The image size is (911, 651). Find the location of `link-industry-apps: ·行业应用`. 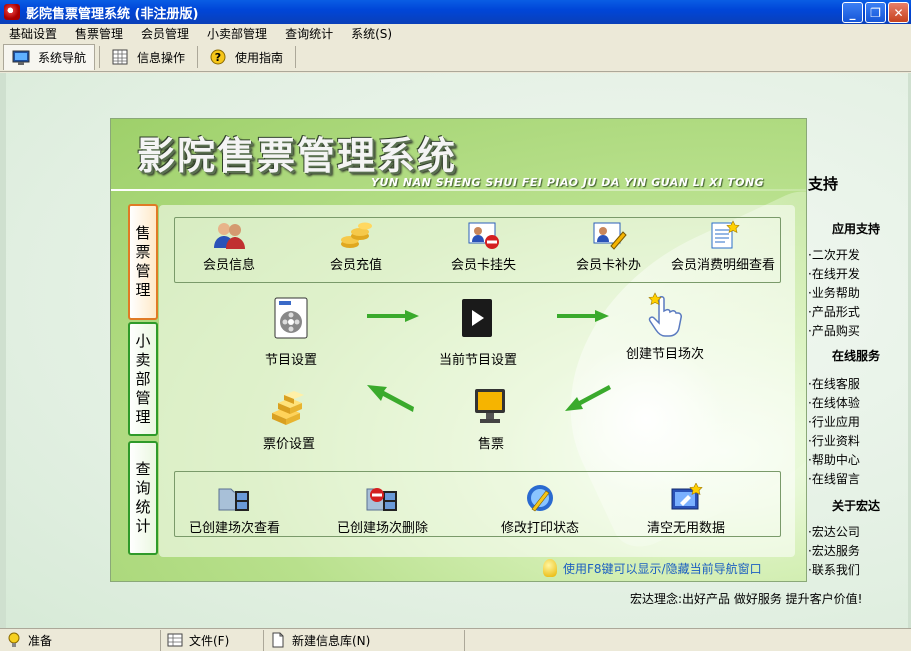

link-industry-apps: ·行业应用 is located at coordinates (834, 421).